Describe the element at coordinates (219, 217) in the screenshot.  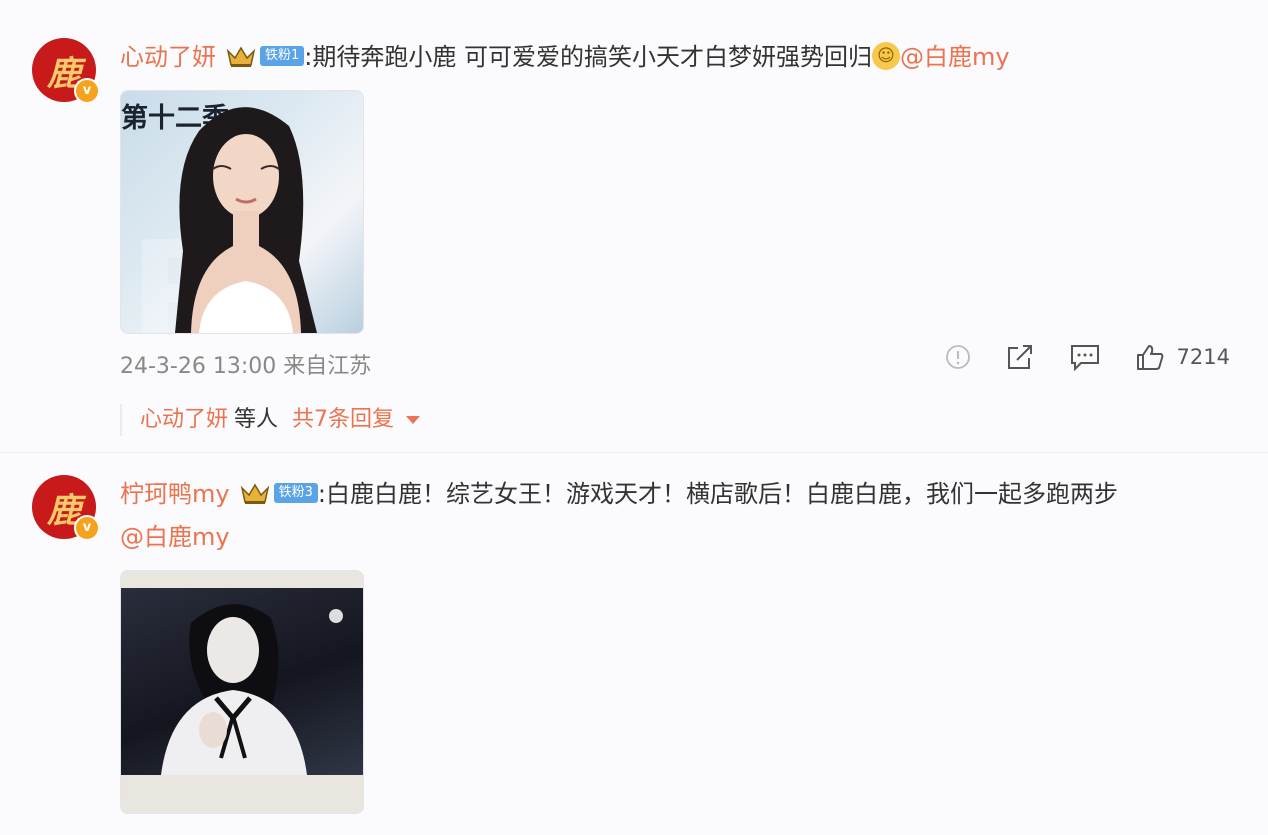
I see `portrait-illustration: 第十二季 R` at that location.